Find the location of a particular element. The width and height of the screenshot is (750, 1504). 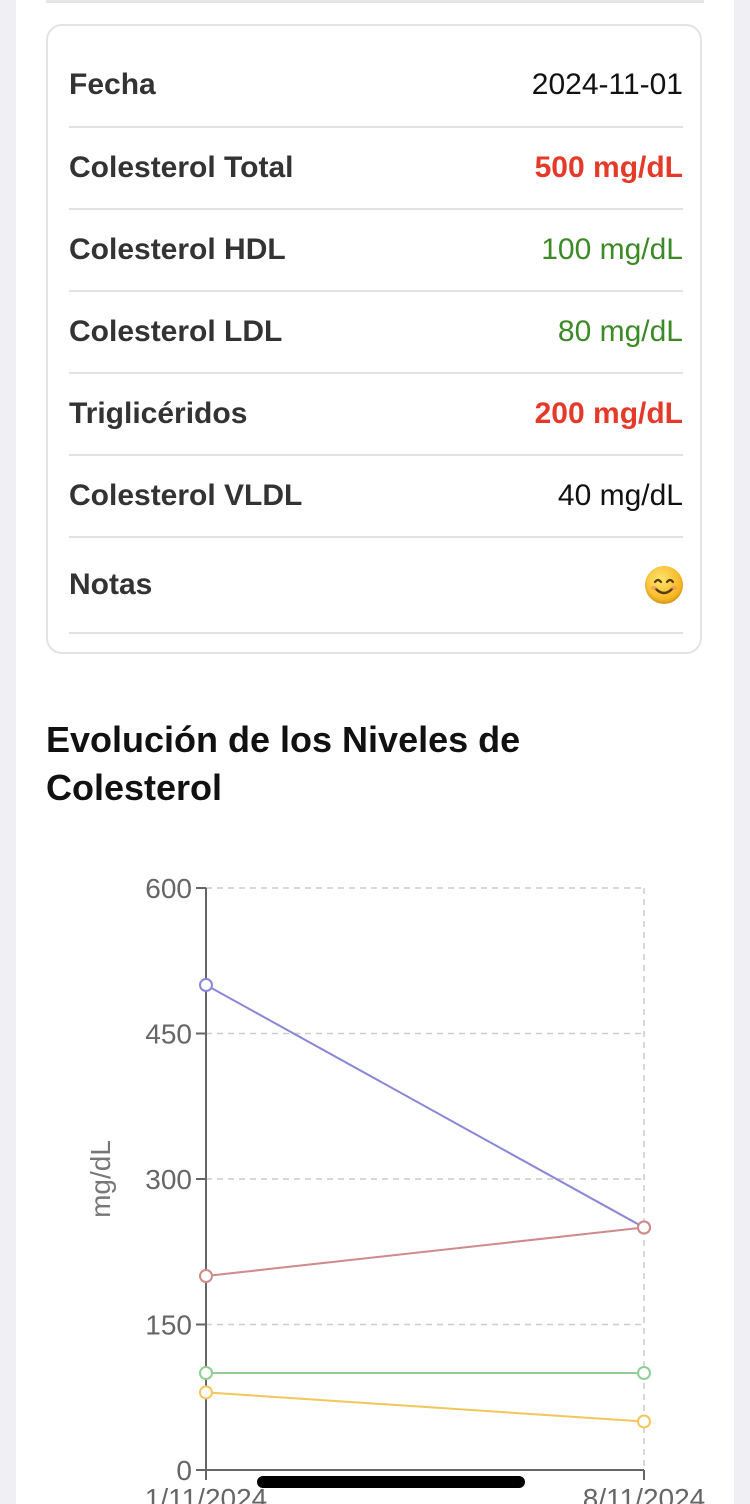

y-axis-label: mg/dL is located at coordinates (100, 1179).